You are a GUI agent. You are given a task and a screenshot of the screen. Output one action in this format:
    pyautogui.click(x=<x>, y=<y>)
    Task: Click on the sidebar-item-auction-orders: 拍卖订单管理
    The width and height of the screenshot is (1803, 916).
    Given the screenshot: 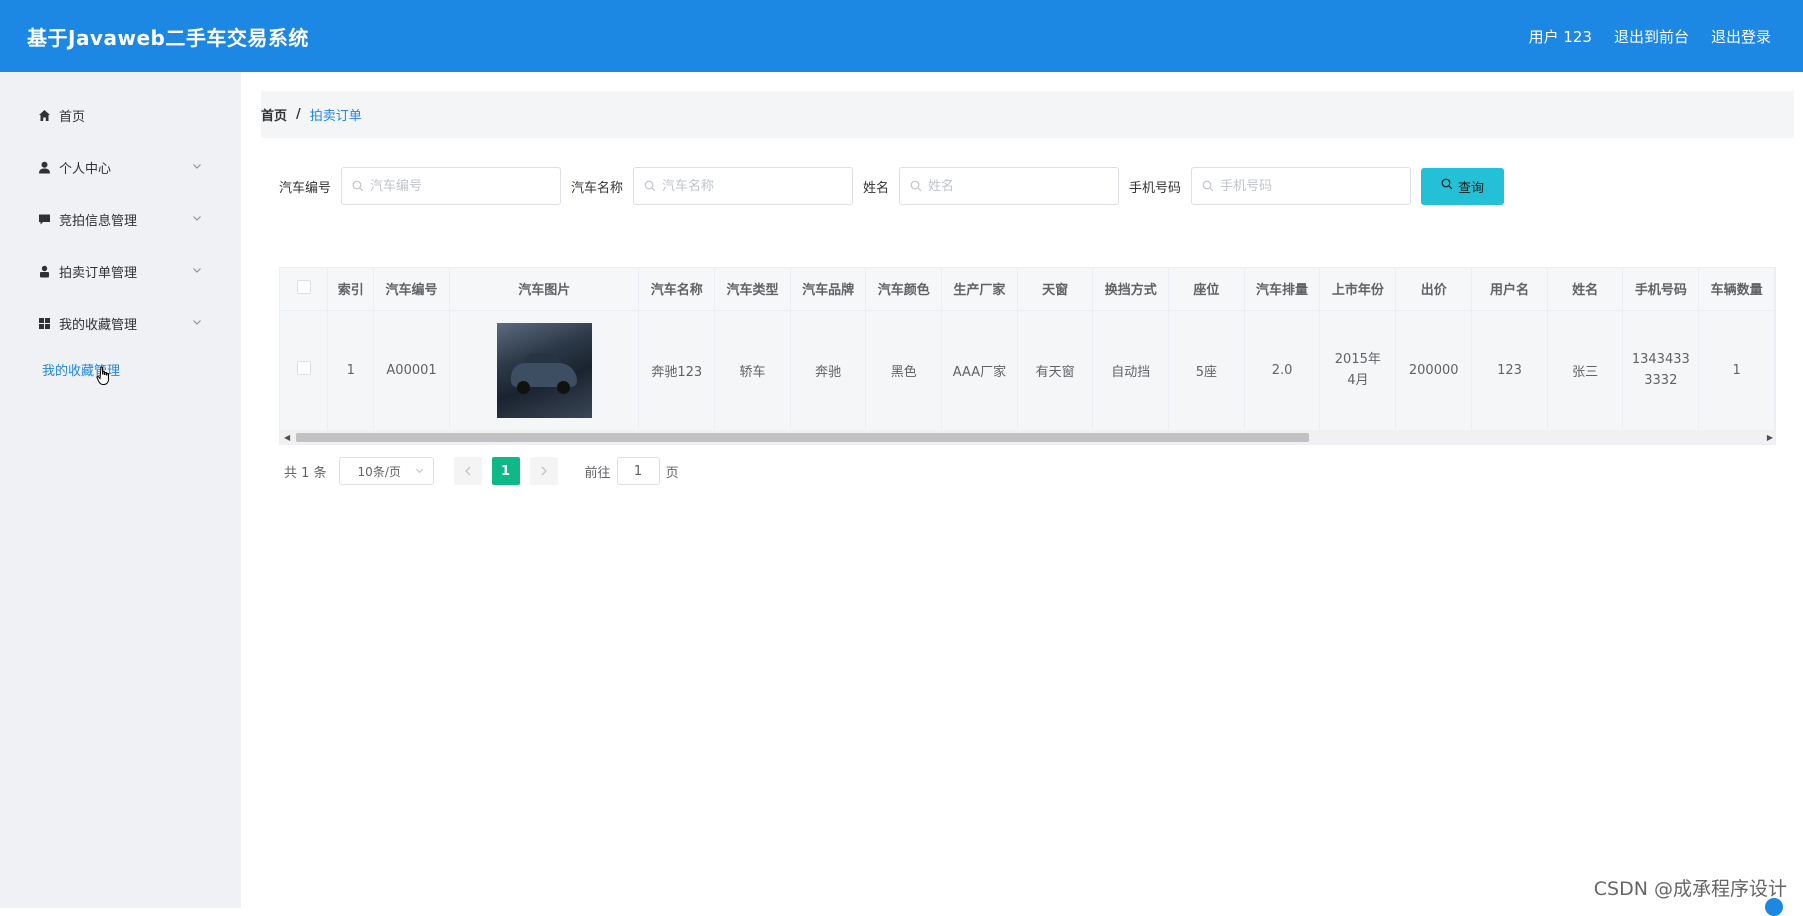 What is the action you would take?
    pyautogui.click(x=120, y=271)
    